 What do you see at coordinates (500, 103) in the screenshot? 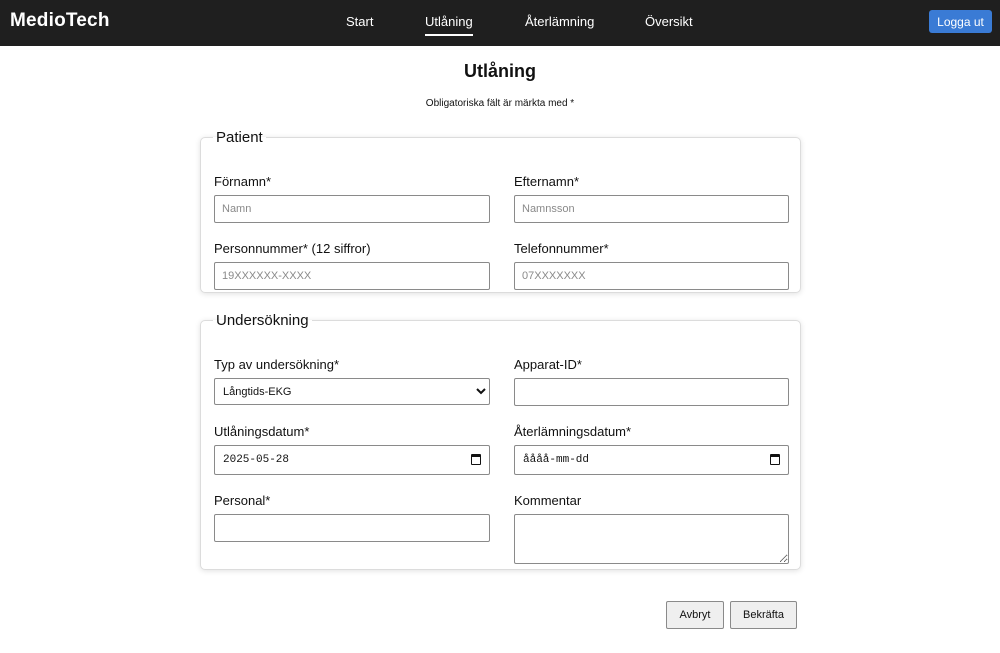
I see `required-fields-note: Obligatoriska fält är märkta med *` at bounding box center [500, 103].